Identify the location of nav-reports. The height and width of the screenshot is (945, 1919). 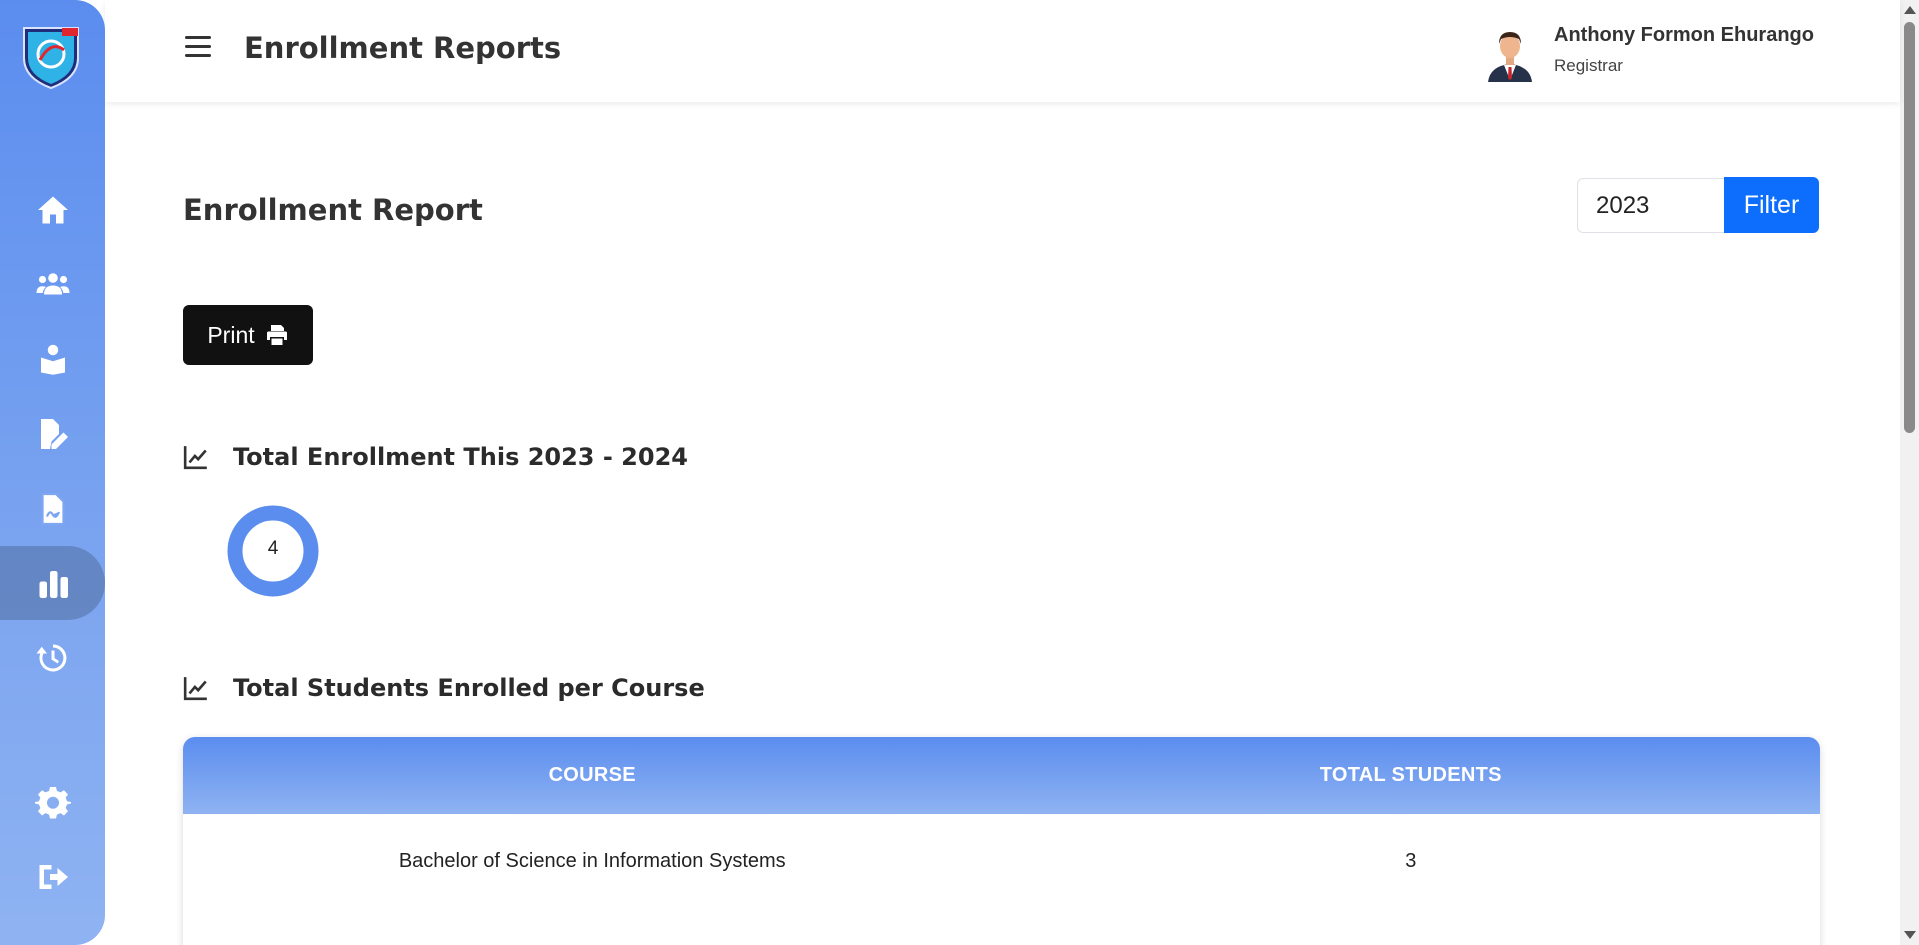
(52, 583).